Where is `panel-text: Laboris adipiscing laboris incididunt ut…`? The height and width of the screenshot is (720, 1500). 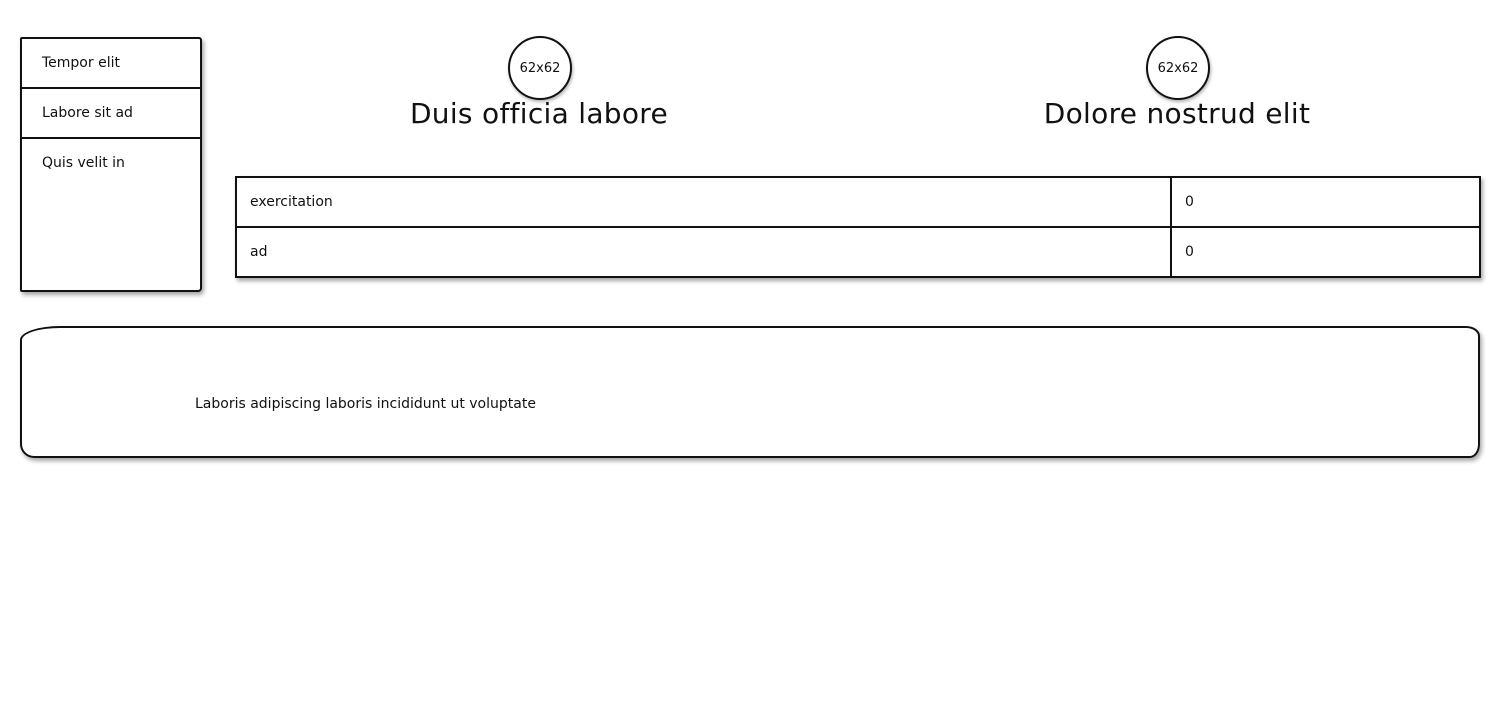
panel-text: Laboris adipiscing laboris incididunt ut… is located at coordinates (365, 404).